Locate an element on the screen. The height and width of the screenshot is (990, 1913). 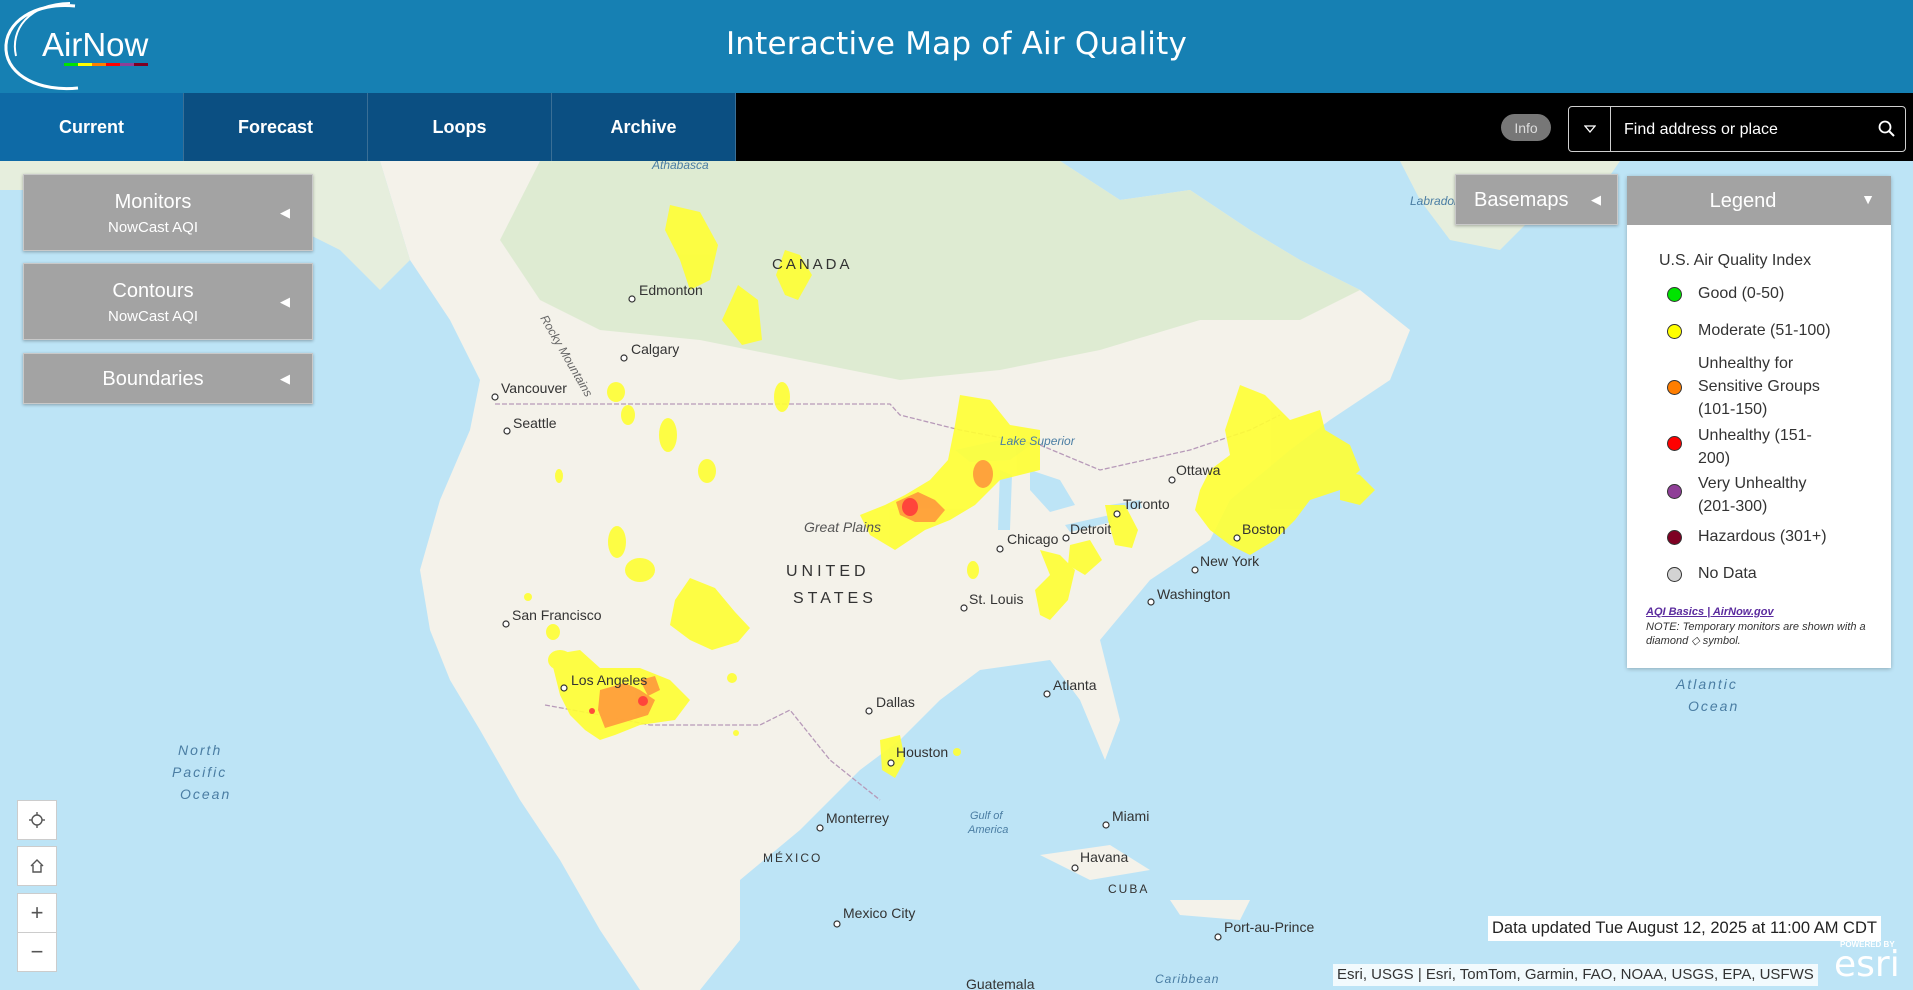
map-label-ottawa: Ottawa is located at coordinates (1198, 470).